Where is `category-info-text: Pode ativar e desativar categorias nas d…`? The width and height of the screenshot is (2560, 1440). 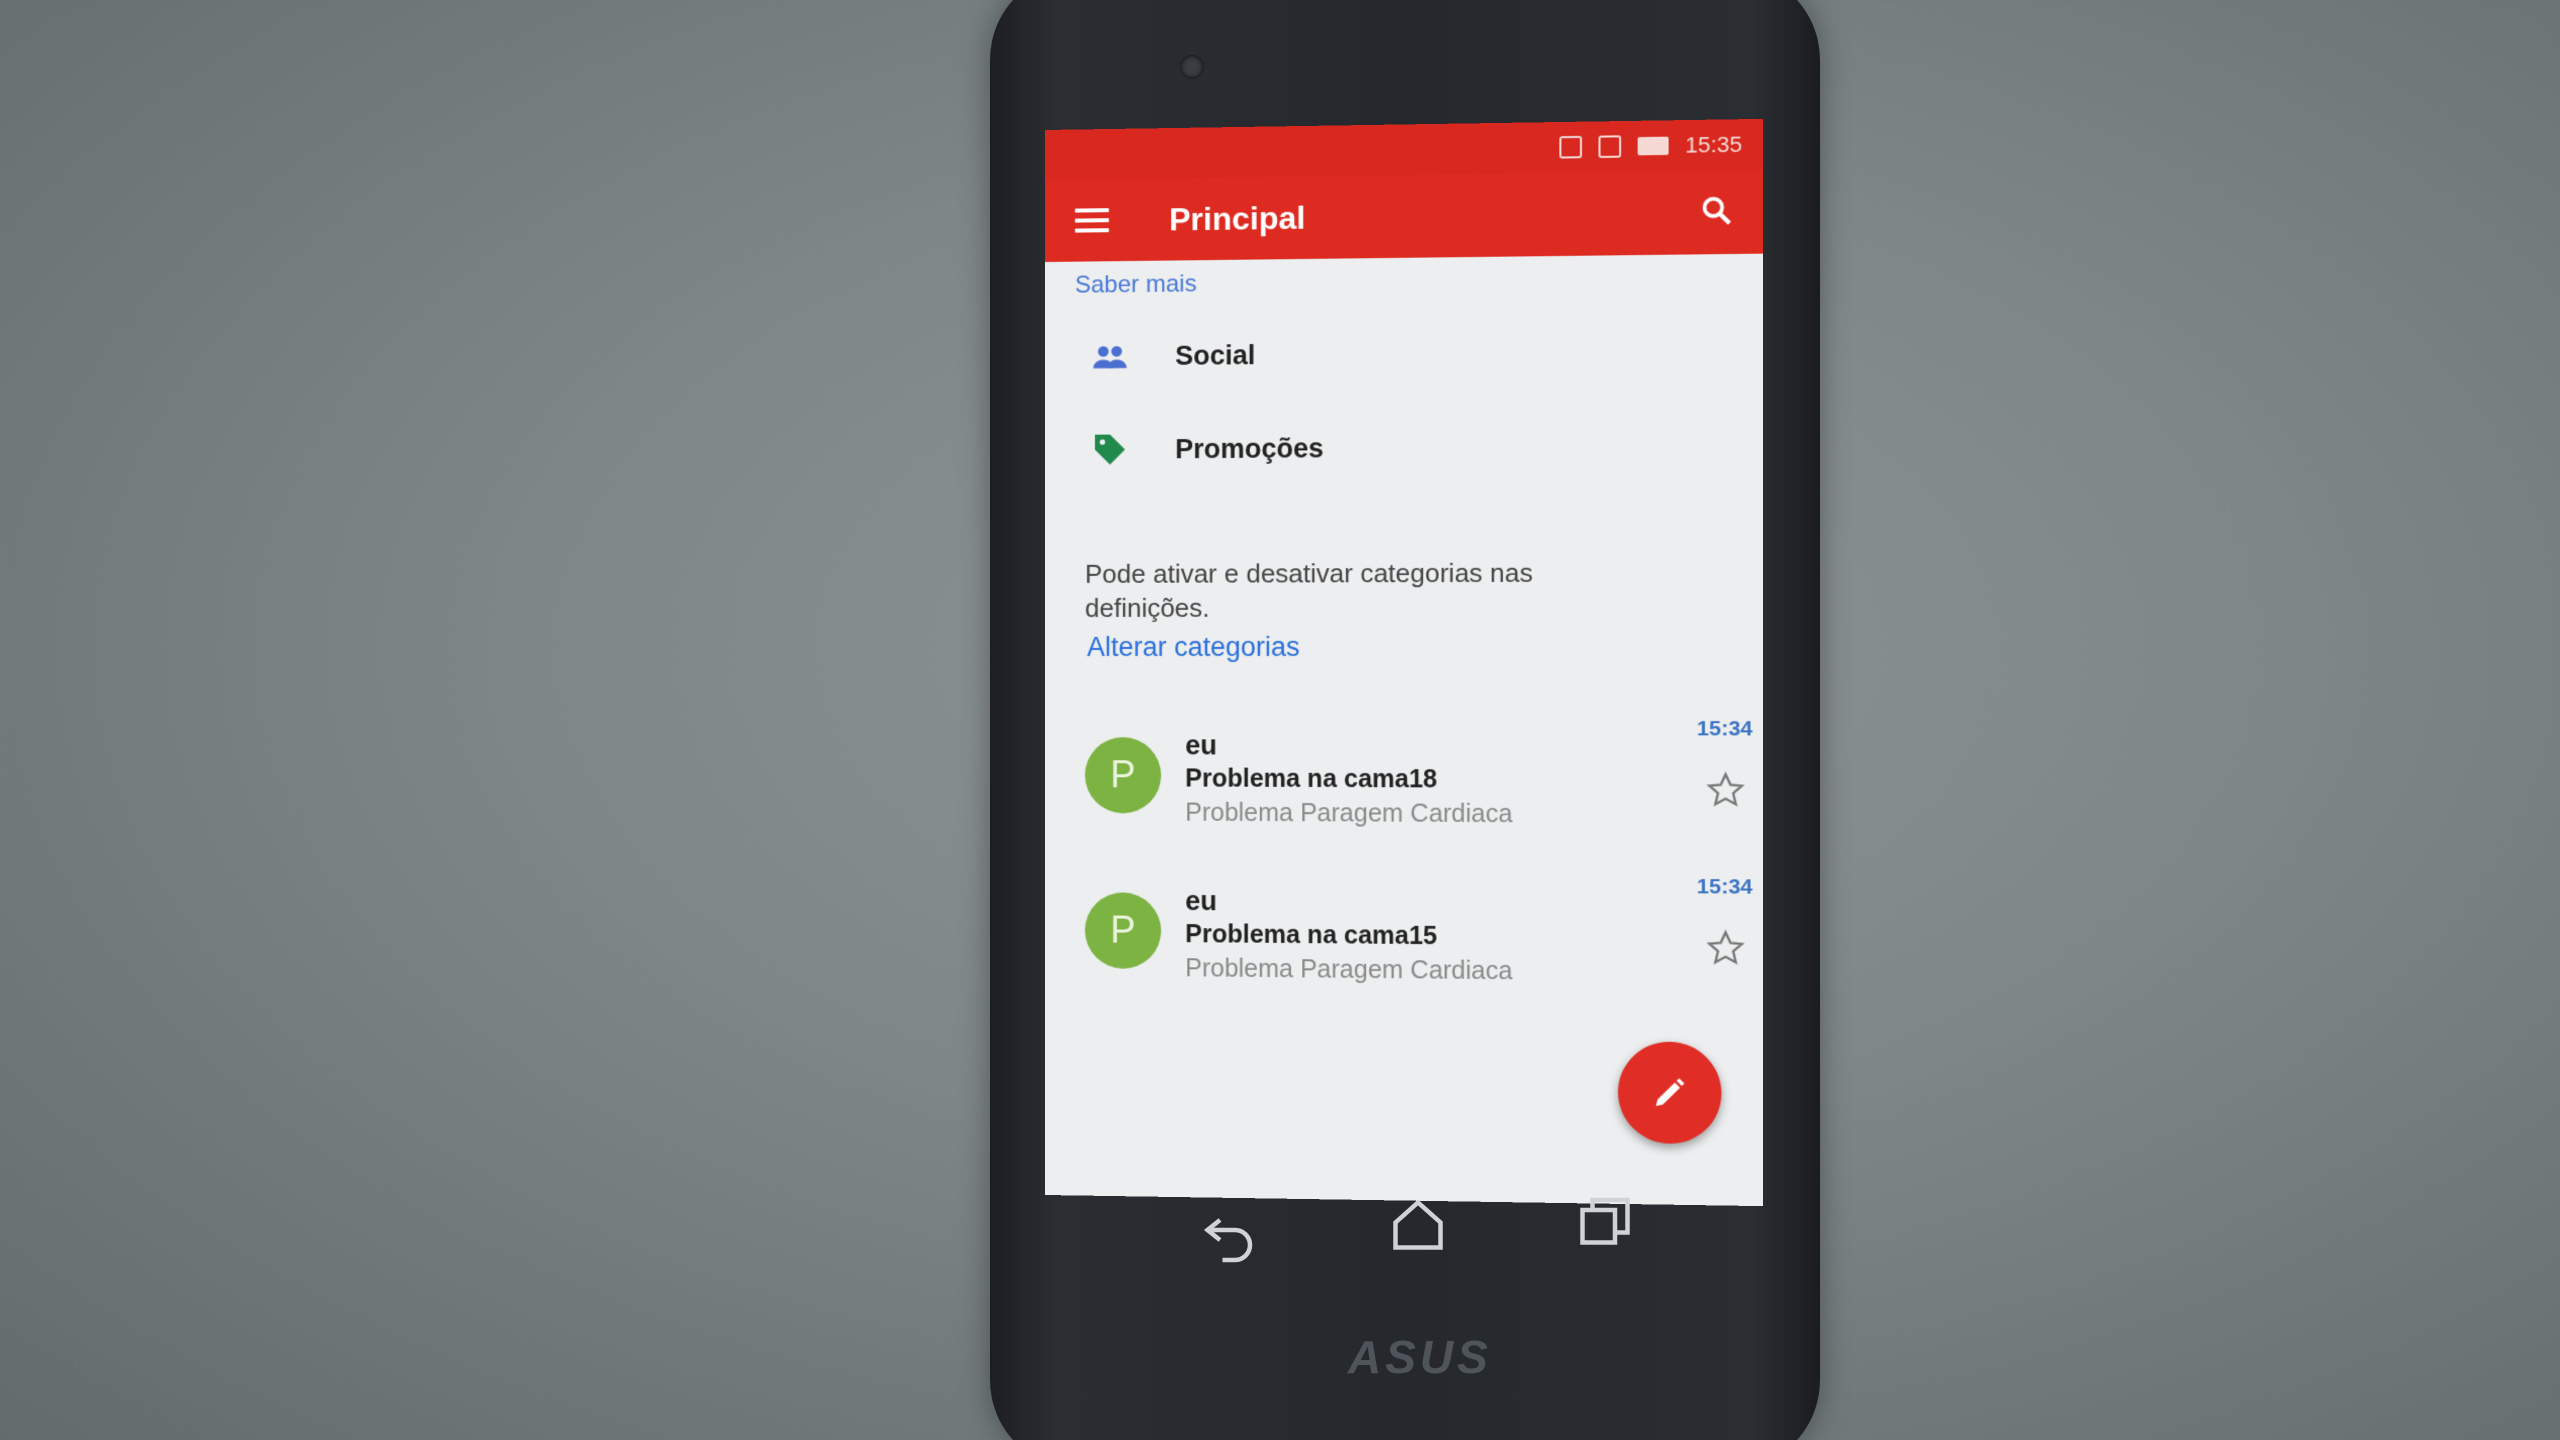
category-info-text: Pode ativar e desativar categorias nas d… is located at coordinates (1308, 590).